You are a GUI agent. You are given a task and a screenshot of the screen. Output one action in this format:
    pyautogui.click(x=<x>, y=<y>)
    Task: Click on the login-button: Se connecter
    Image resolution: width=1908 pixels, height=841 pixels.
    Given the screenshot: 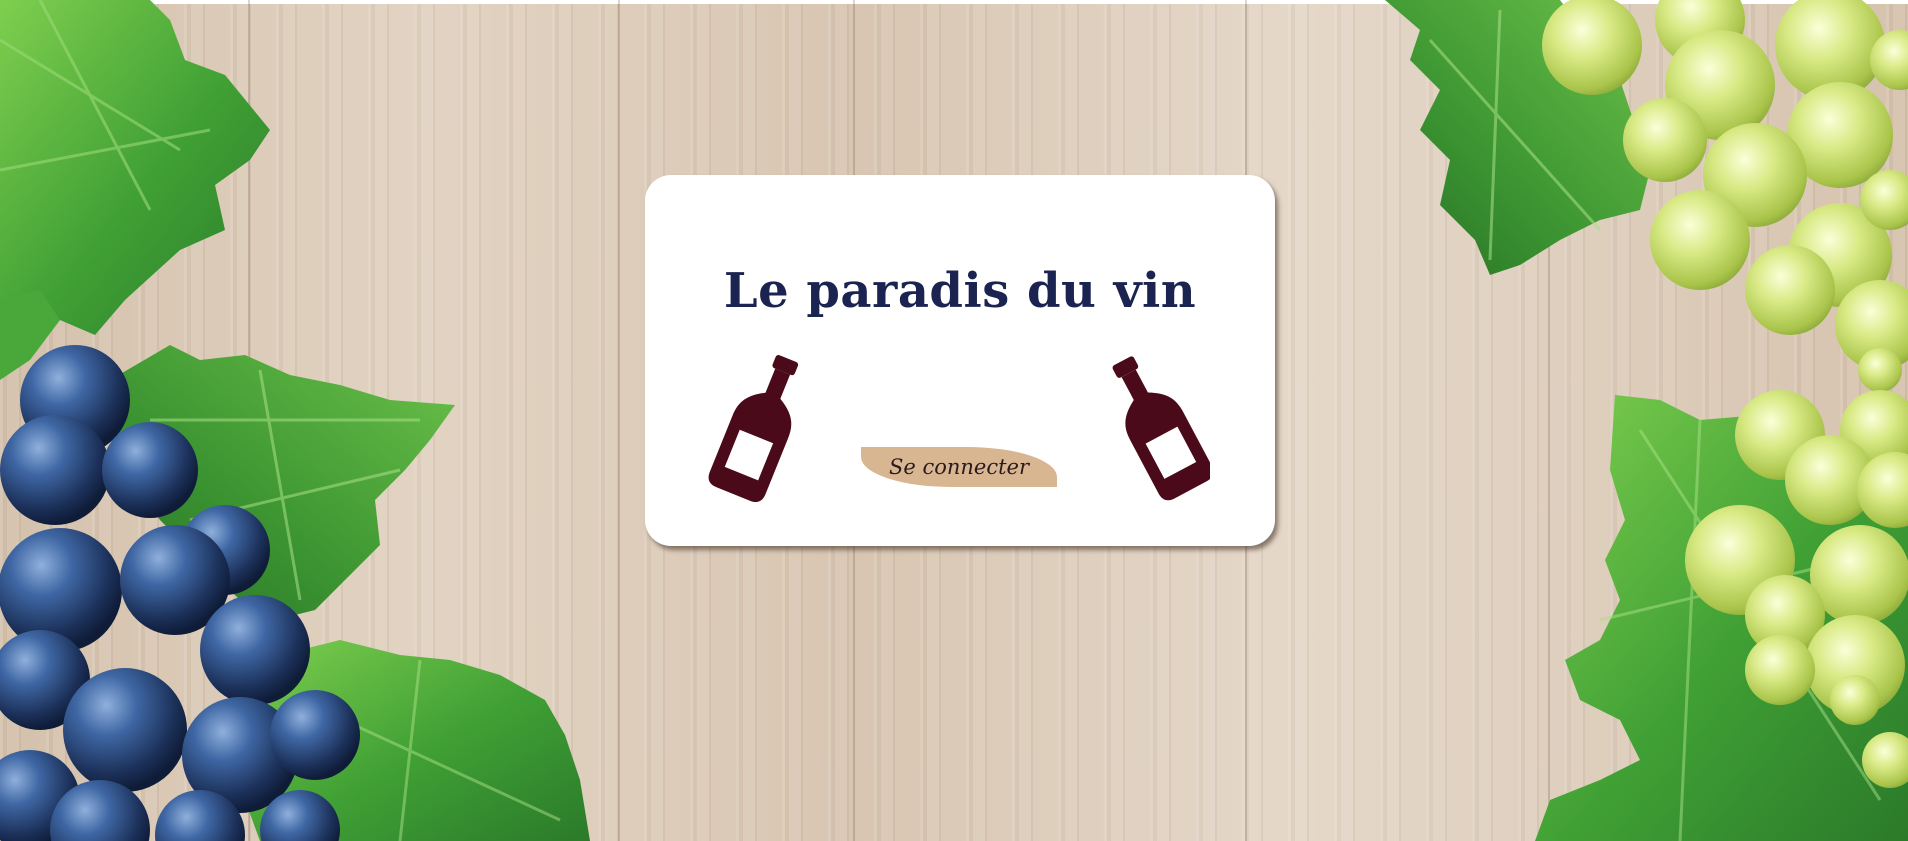 What is the action you would take?
    pyautogui.click(x=959, y=467)
    